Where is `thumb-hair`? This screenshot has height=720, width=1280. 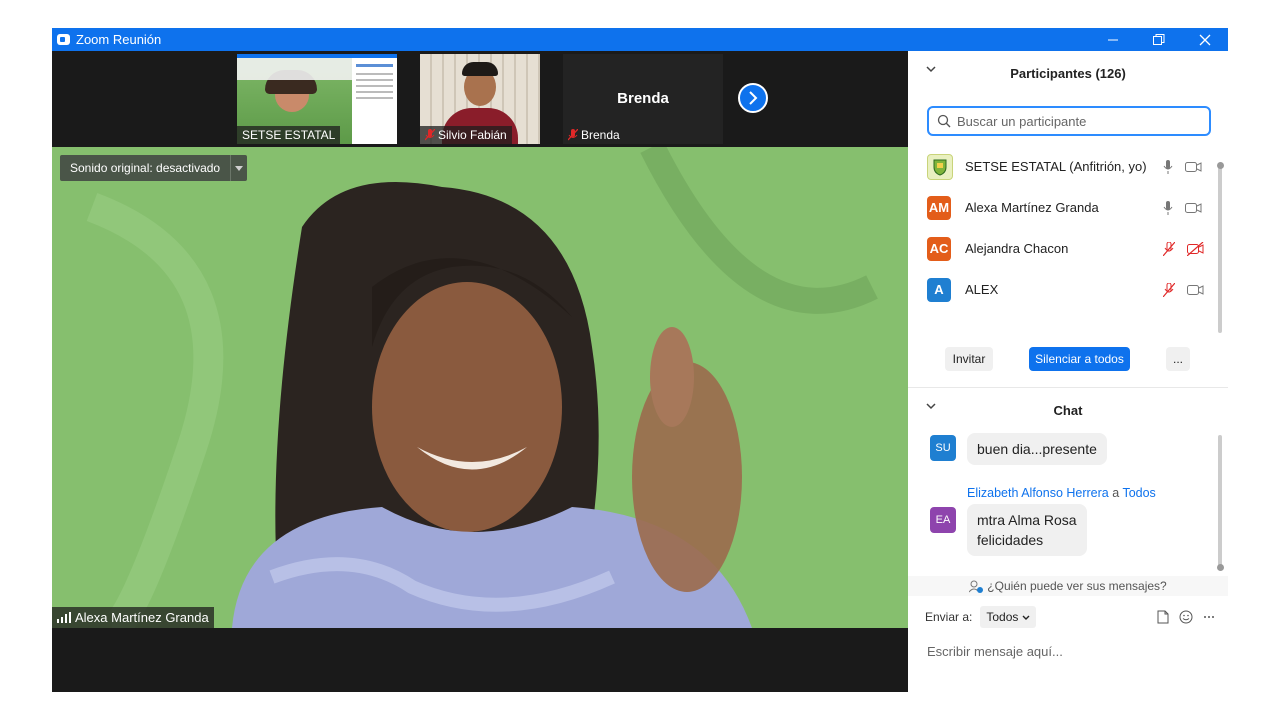 thumb-hair is located at coordinates (480, 69).